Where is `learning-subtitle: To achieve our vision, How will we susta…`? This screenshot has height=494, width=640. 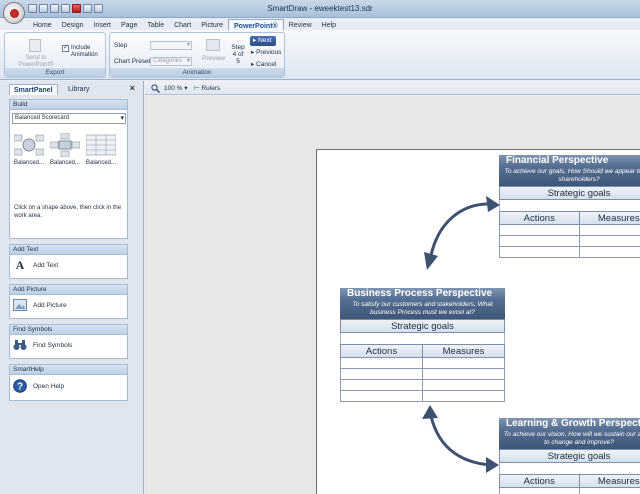 learning-subtitle: To achieve our vision, How will we susta… is located at coordinates (569, 439).